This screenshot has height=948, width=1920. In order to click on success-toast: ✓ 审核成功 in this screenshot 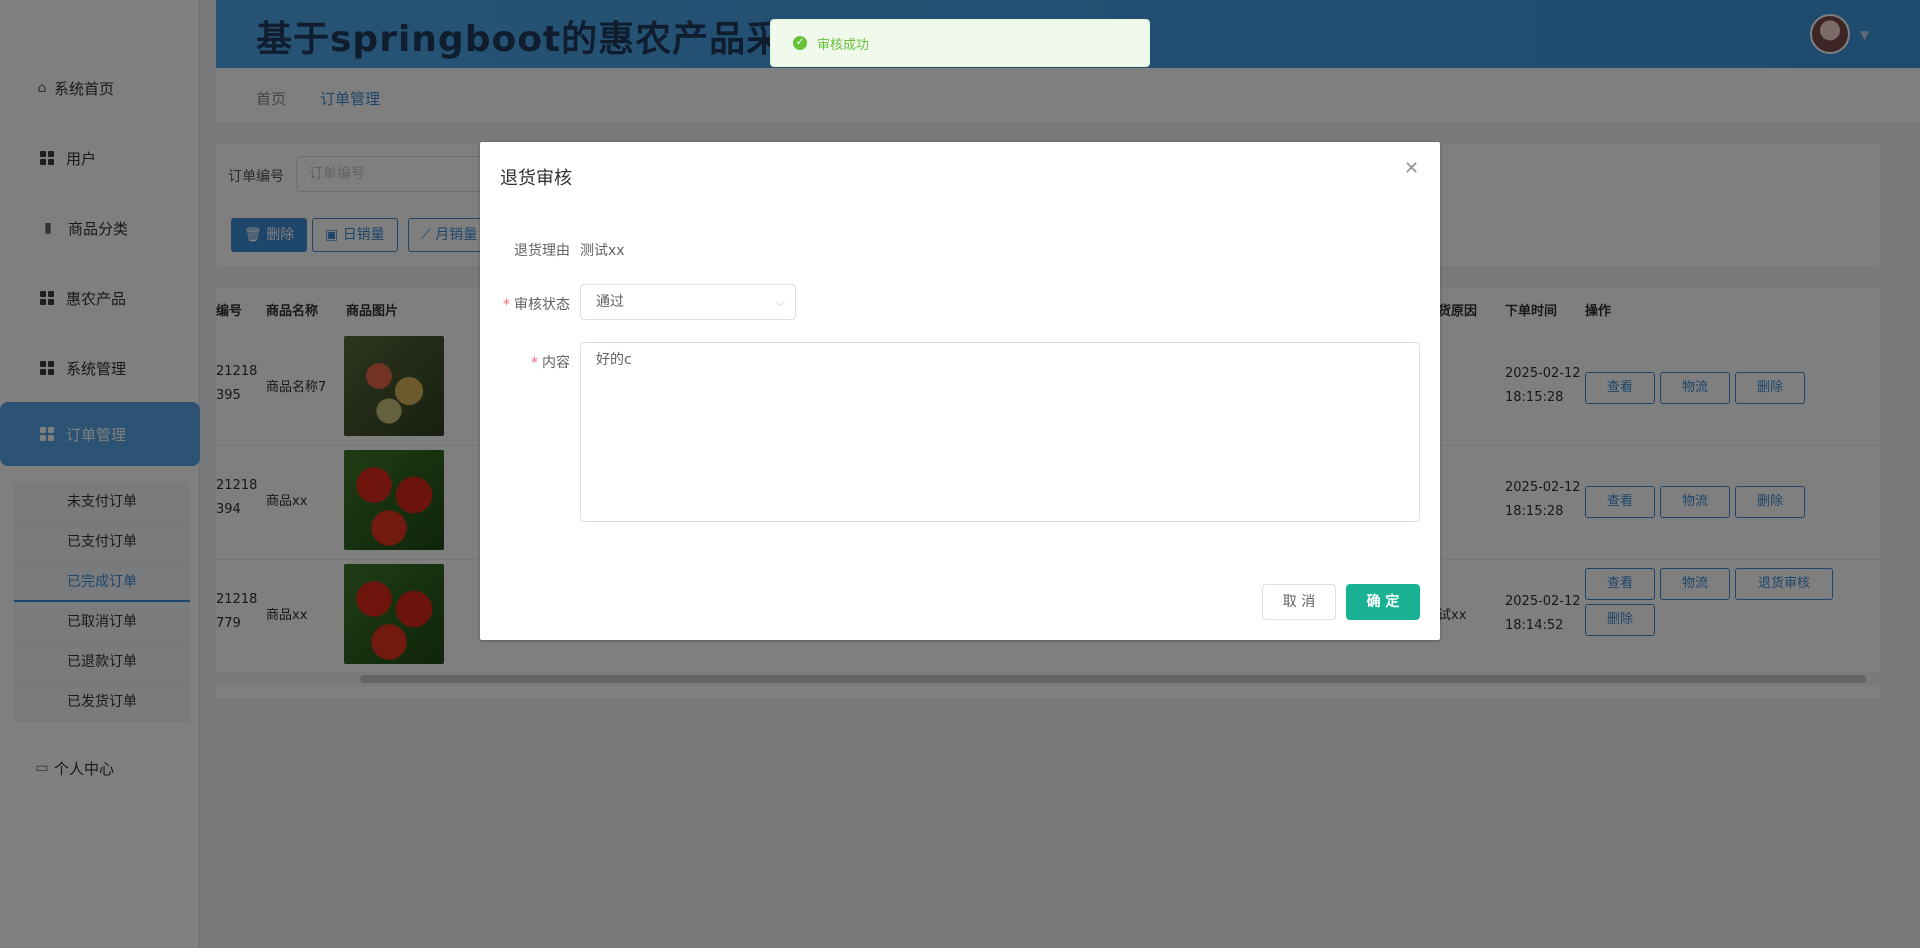, I will do `click(960, 43)`.